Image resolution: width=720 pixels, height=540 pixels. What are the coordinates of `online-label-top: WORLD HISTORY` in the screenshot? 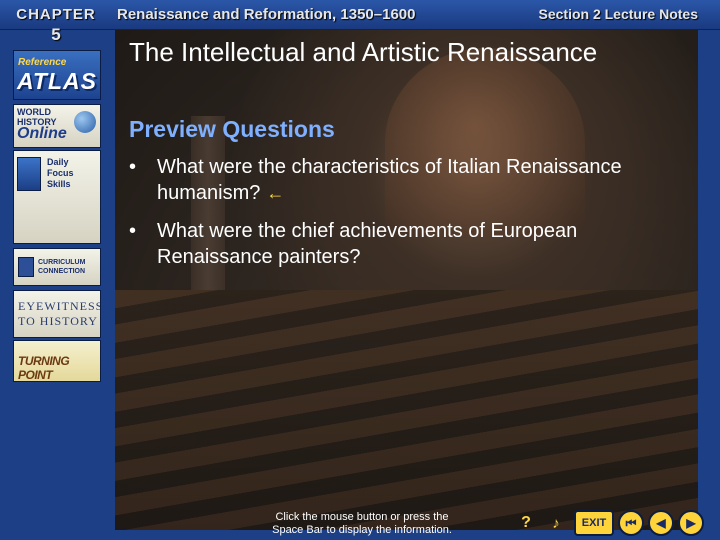 It's located at (37, 117).